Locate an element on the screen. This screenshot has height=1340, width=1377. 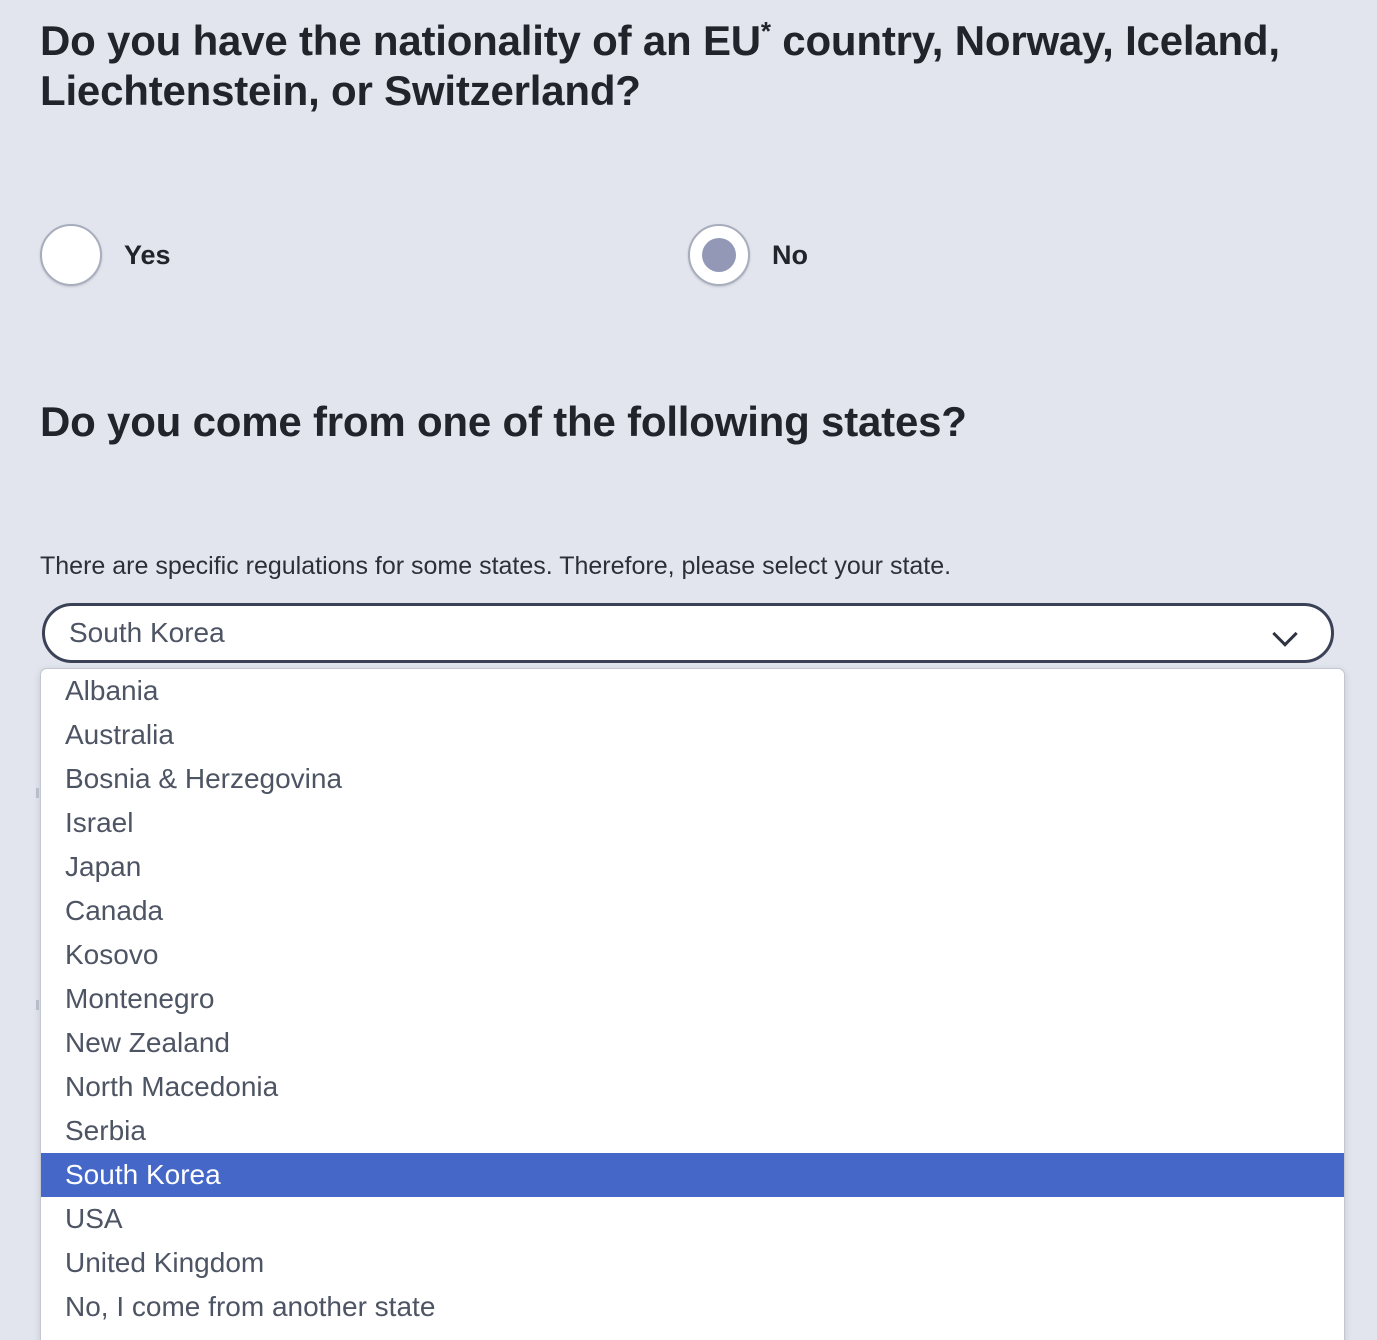
dropdown-option: USA is located at coordinates (692, 1219).